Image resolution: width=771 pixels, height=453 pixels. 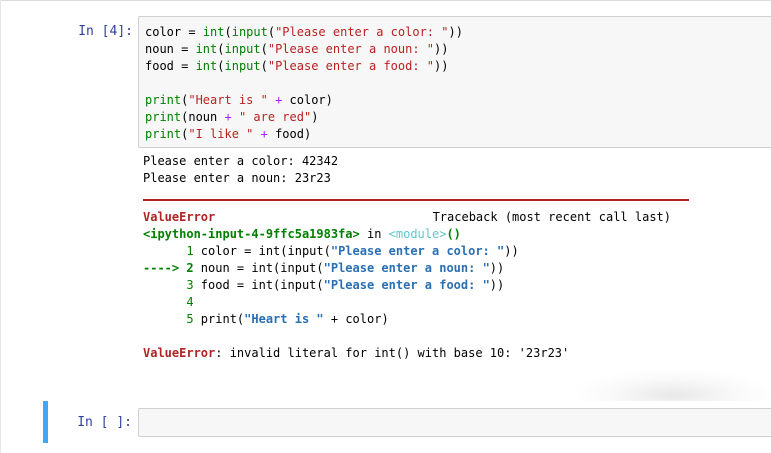 I want to click on stdin-noun: Please enter a noun: 23r23, so click(x=237, y=178).